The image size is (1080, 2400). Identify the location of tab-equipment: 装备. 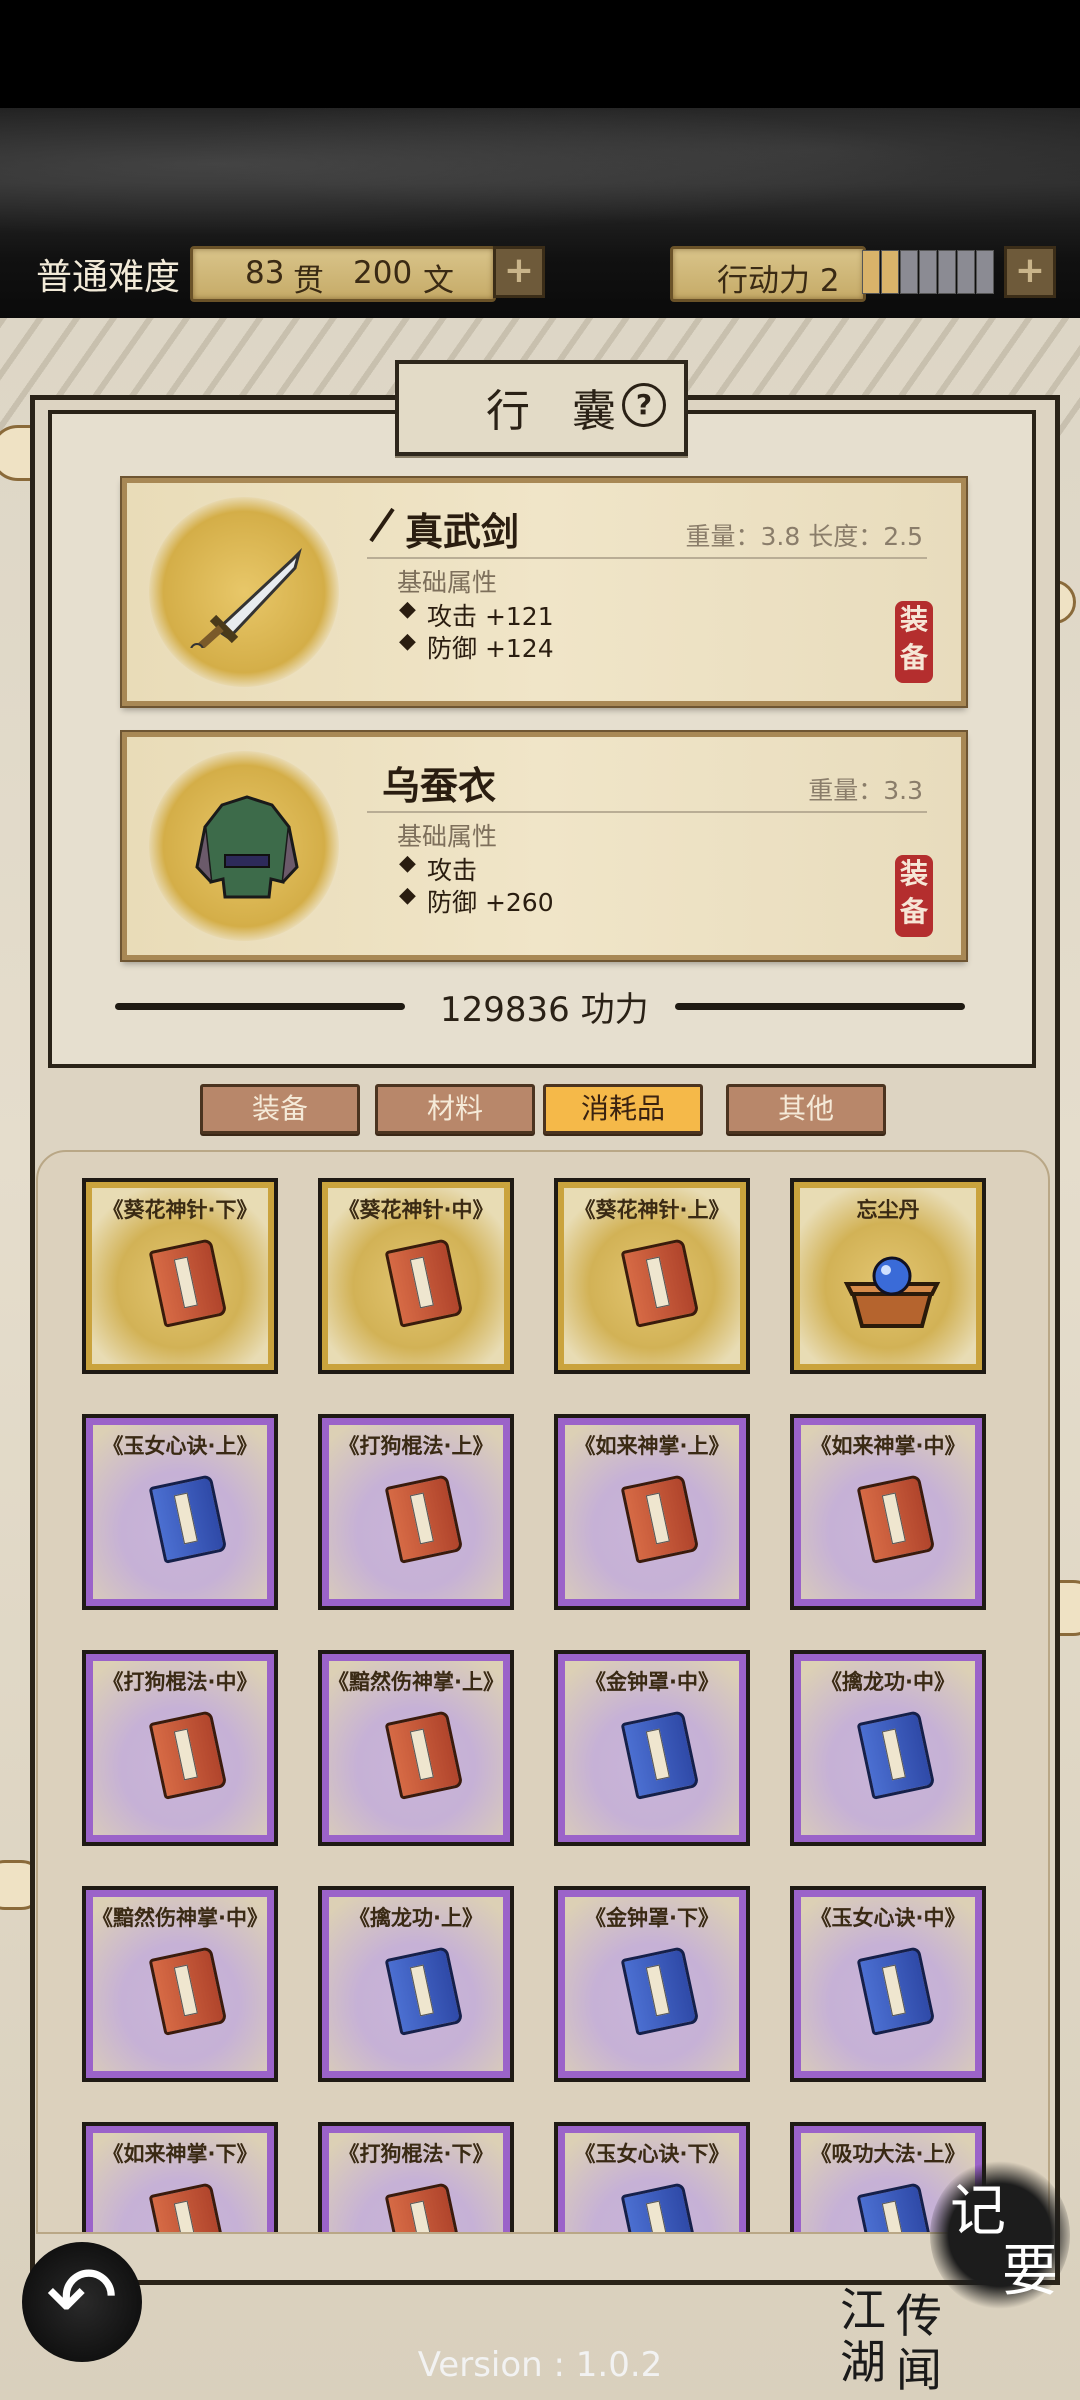
(280, 1109).